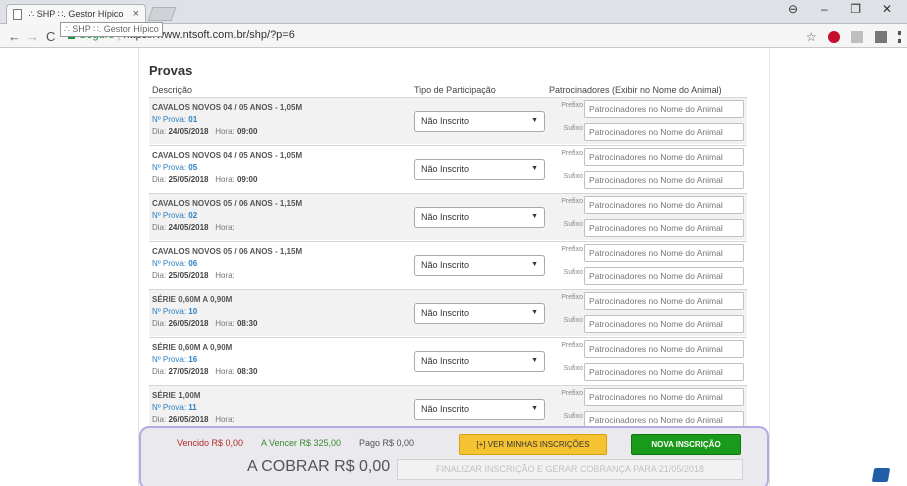  I want to click on brand-logo-icon, so click(881, 475).